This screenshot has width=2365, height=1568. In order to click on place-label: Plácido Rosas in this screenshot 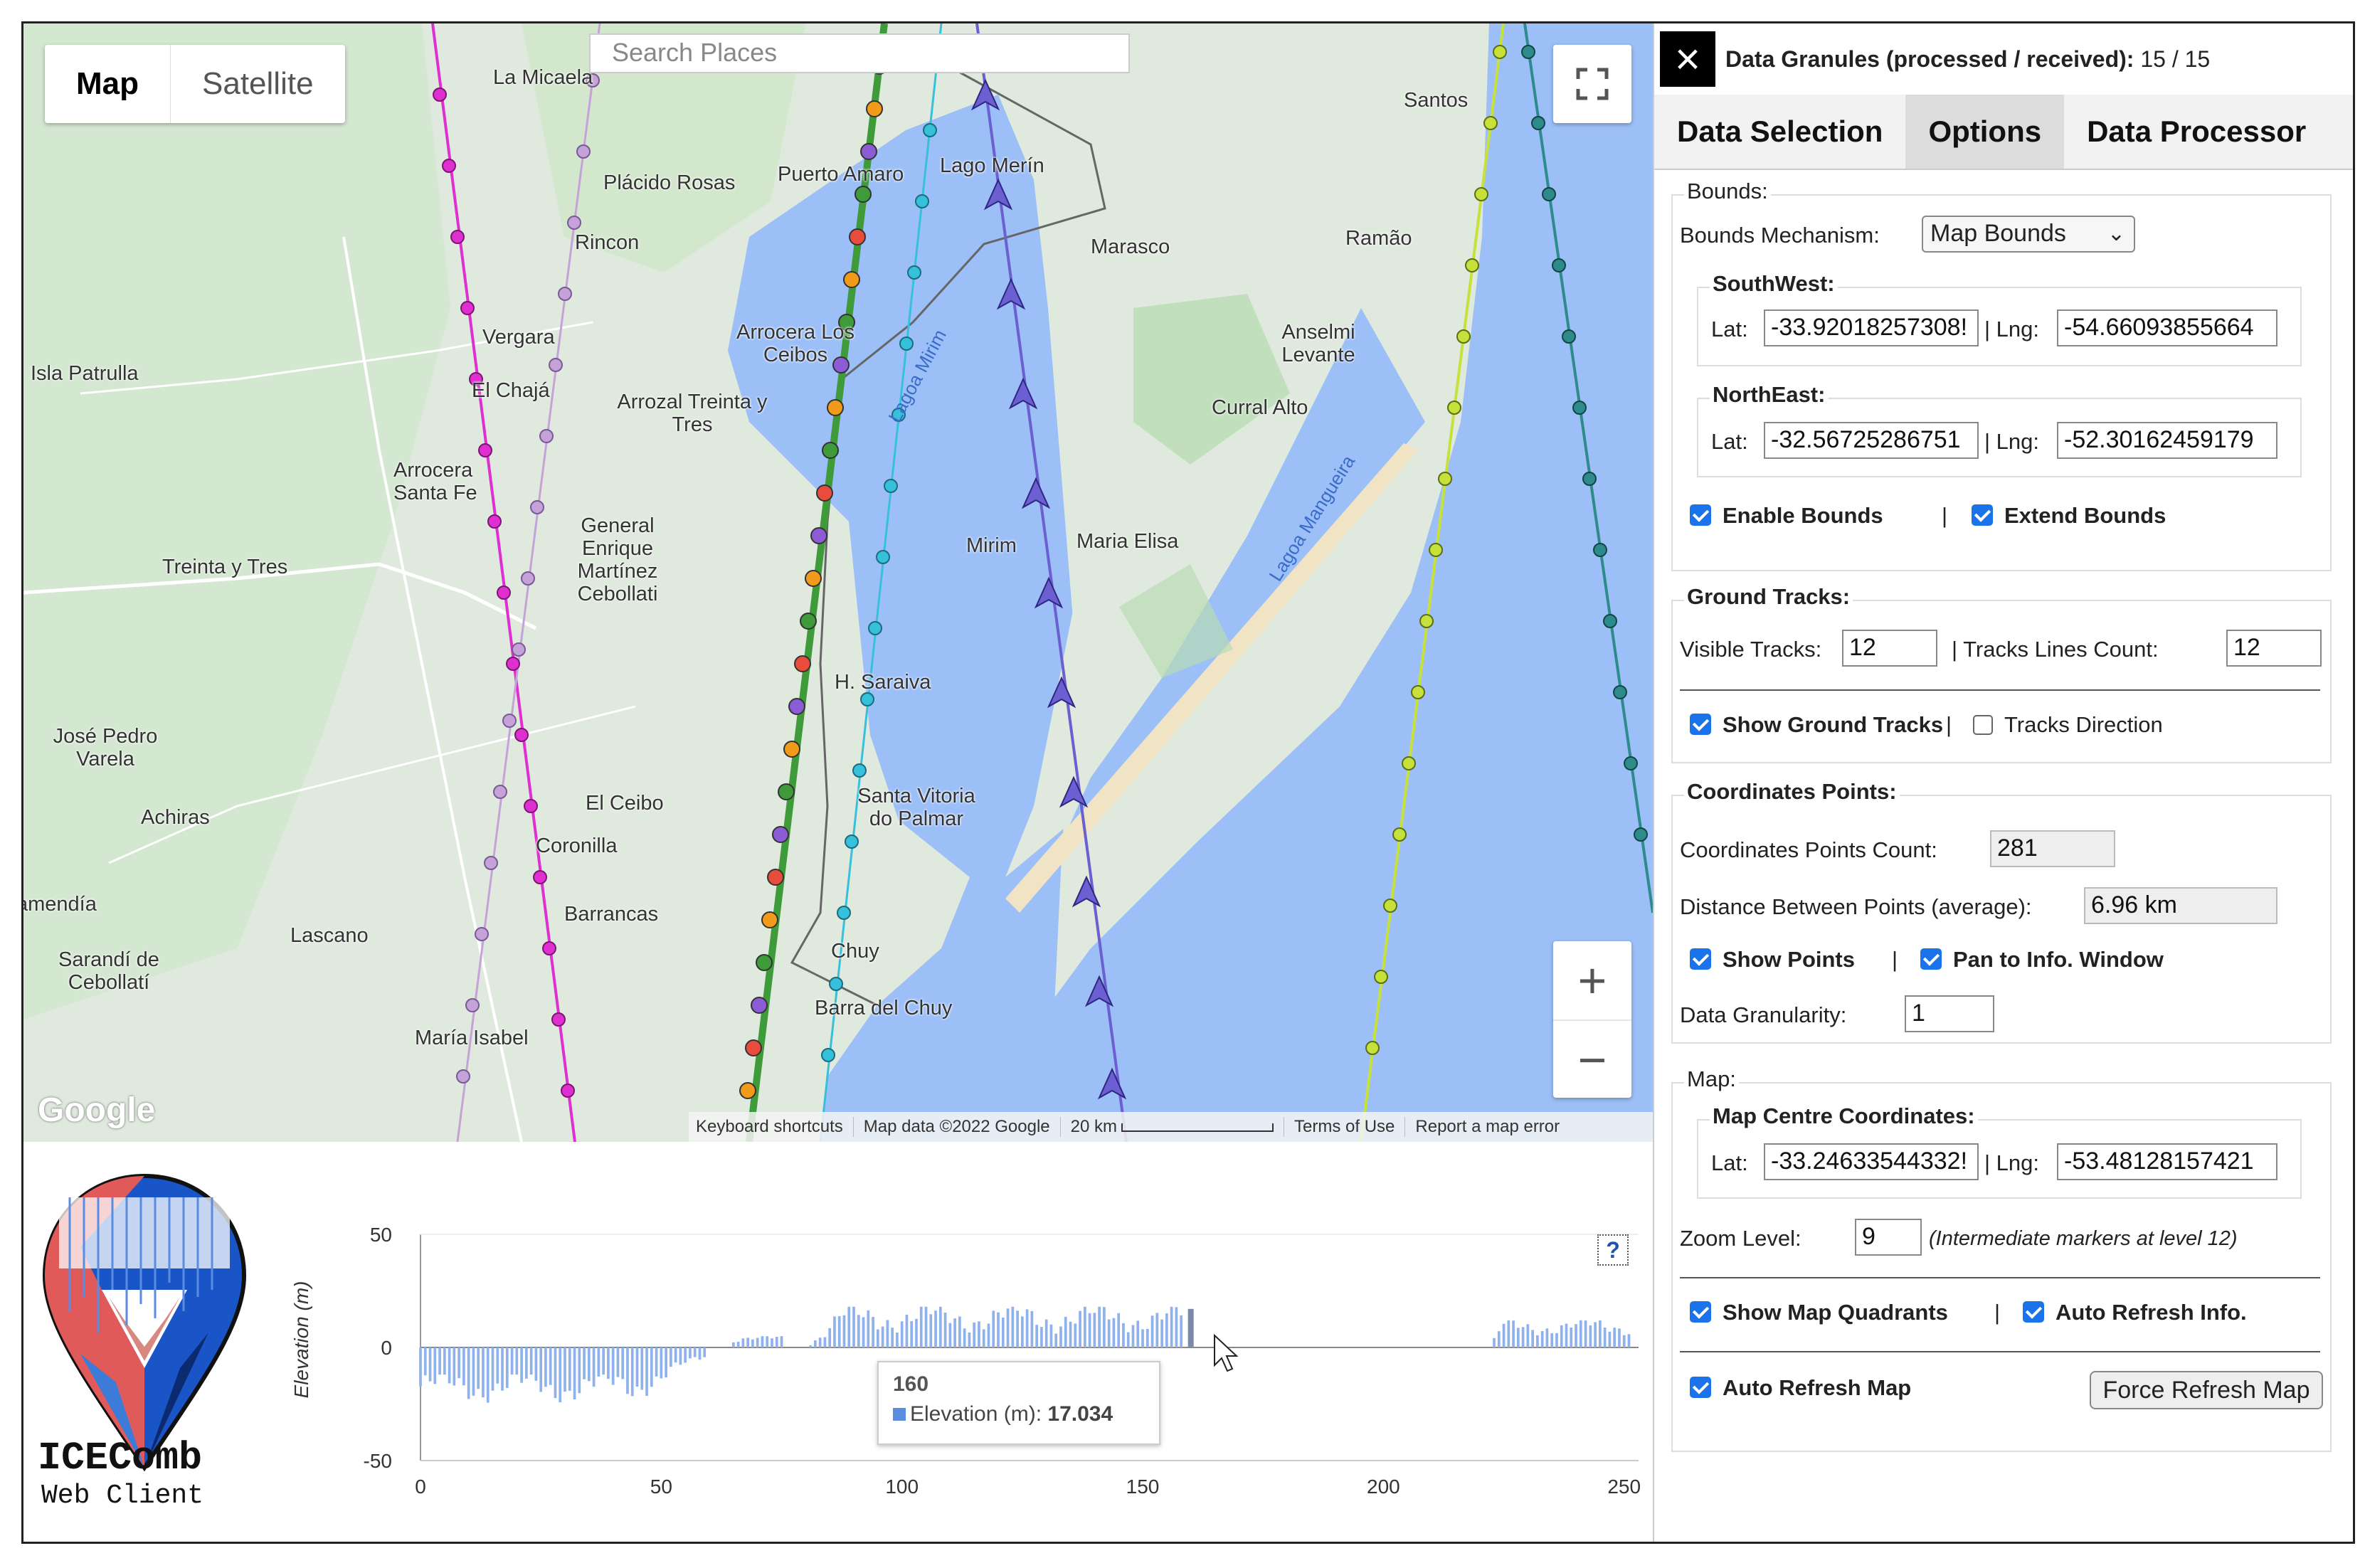, I will do `click(670, 182)`.